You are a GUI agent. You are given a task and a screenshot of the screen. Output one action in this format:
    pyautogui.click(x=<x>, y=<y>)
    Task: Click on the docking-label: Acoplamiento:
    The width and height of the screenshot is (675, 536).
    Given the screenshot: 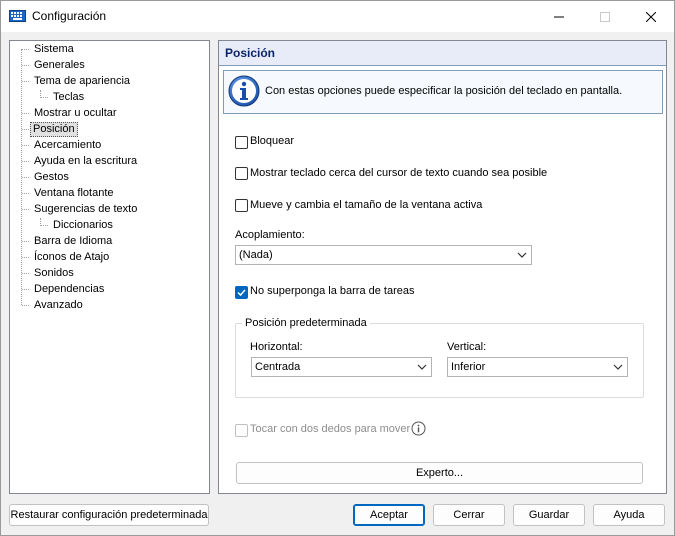 What is the action you would take?
    pyautogui.click(x=270, y=235)
    